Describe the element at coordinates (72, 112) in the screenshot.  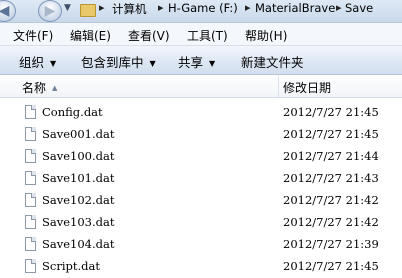
I see `file-name: Config.dat` at that location.